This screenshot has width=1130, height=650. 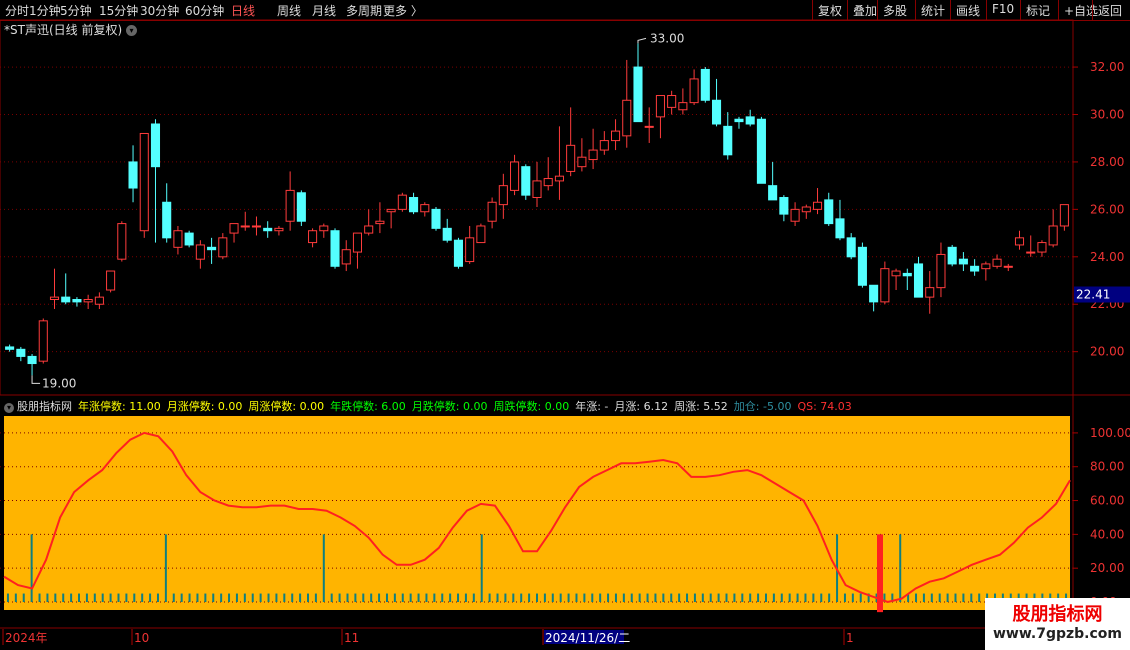 What do you see at coordinates (1107, 67) in the screenshot?
I see `price-tick-label: 32.00` at bounding box center [1107, 67].